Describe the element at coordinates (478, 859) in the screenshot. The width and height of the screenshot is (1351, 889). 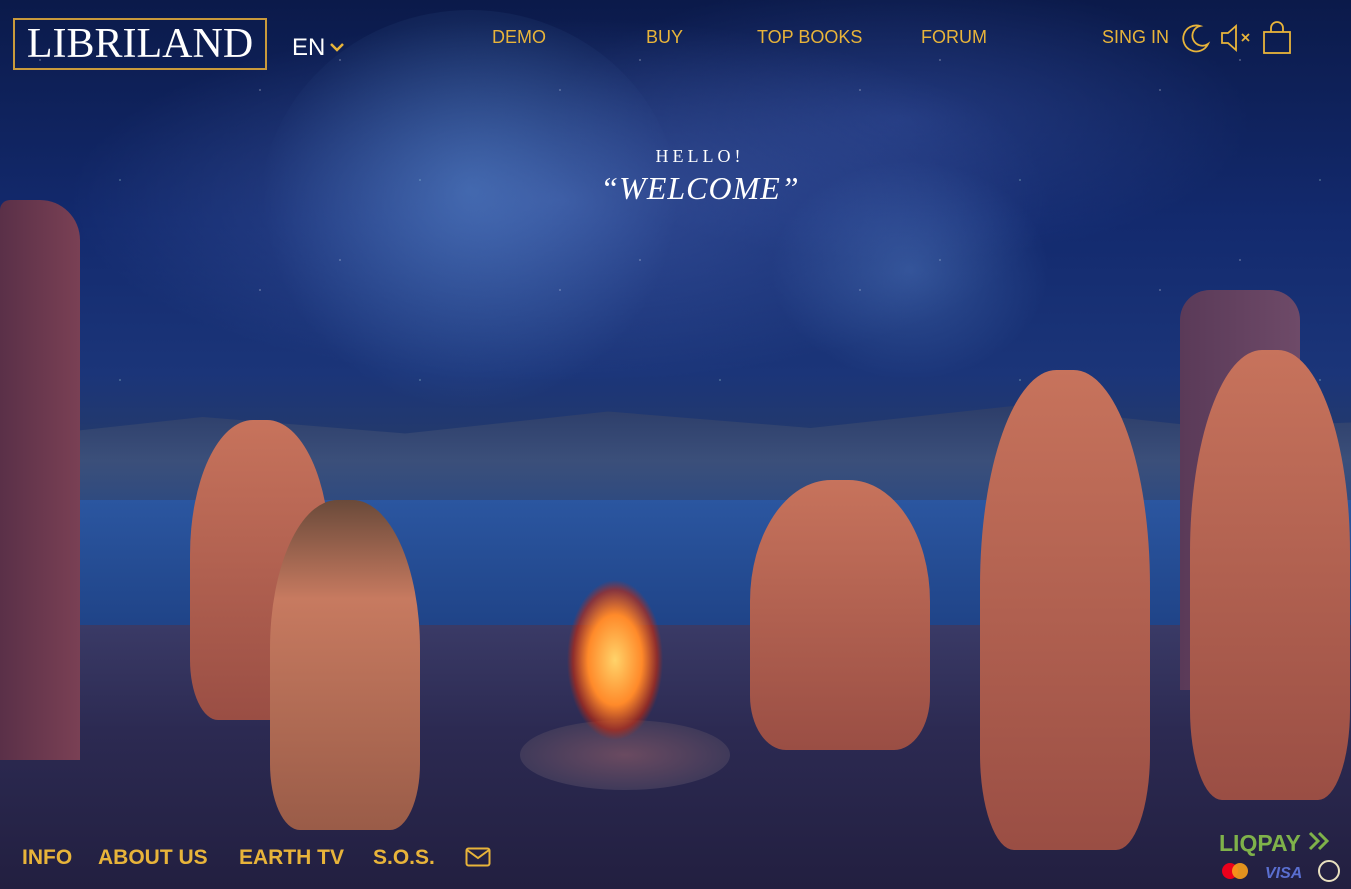
I see `mail-icon` at that location.